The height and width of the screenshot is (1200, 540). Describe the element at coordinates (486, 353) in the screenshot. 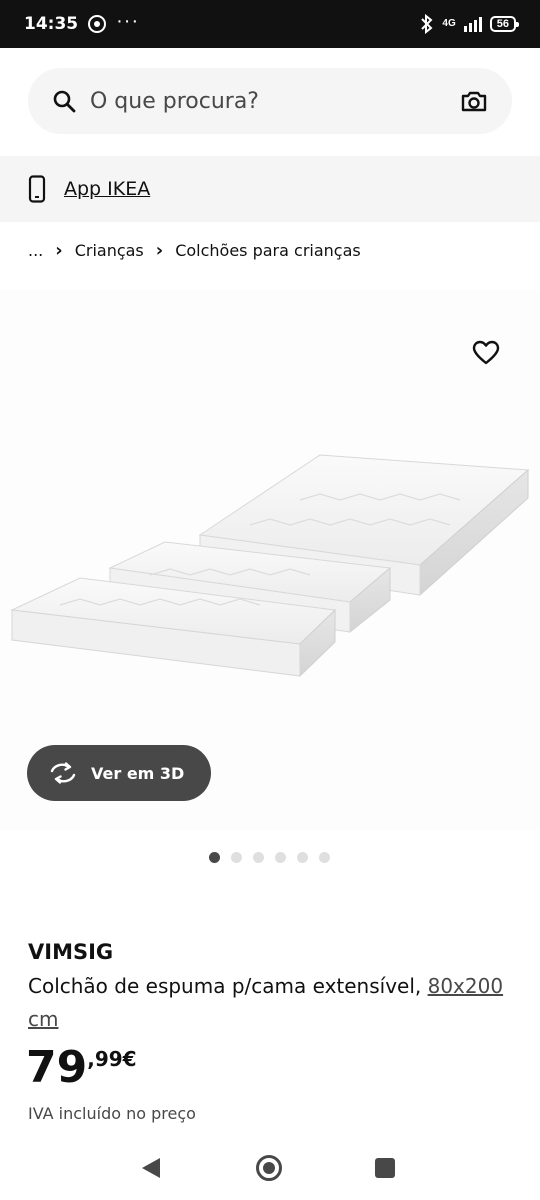

I see `favorite-heart-icon` at that location.